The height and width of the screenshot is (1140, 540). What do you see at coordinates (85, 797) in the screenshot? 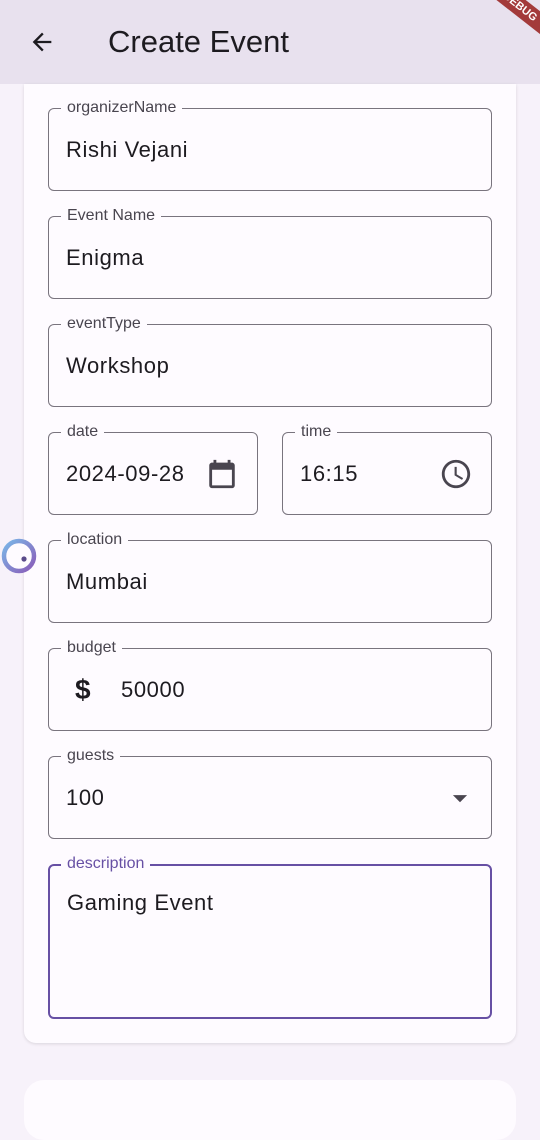
I see `guests-value: 100` at bounding box center [85, 797].